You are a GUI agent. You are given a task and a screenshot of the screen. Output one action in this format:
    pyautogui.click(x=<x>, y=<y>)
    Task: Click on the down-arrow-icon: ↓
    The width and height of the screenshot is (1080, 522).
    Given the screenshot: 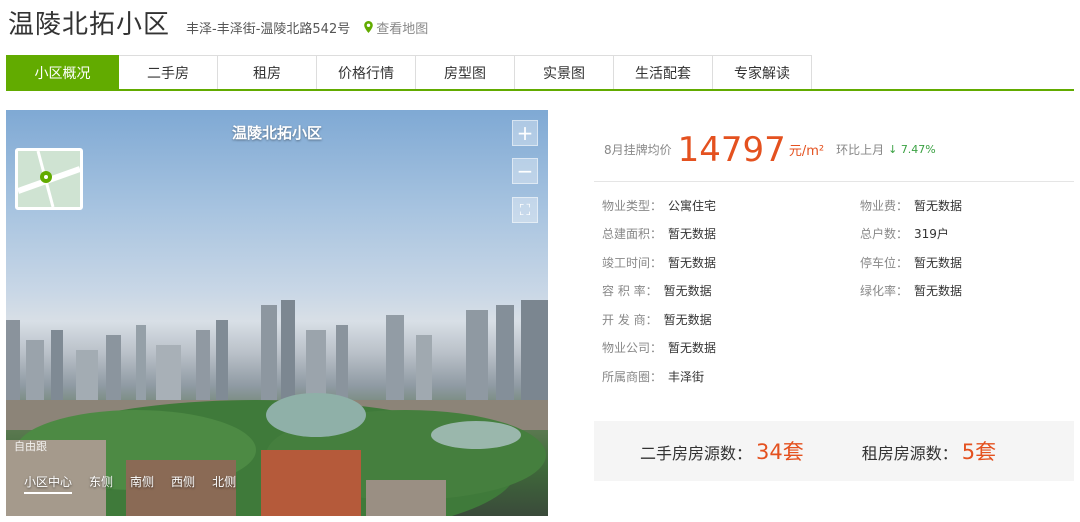 What is the action you would take?
    pyautogui.click(x=893, y=149)
    